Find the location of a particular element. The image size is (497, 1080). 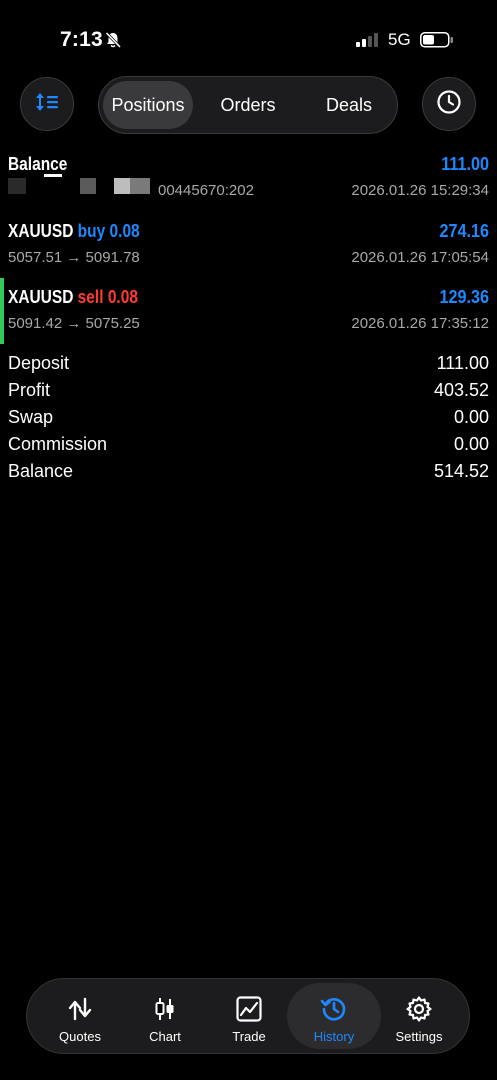

tab-positions: Positions is located at coordinates (148, 105).